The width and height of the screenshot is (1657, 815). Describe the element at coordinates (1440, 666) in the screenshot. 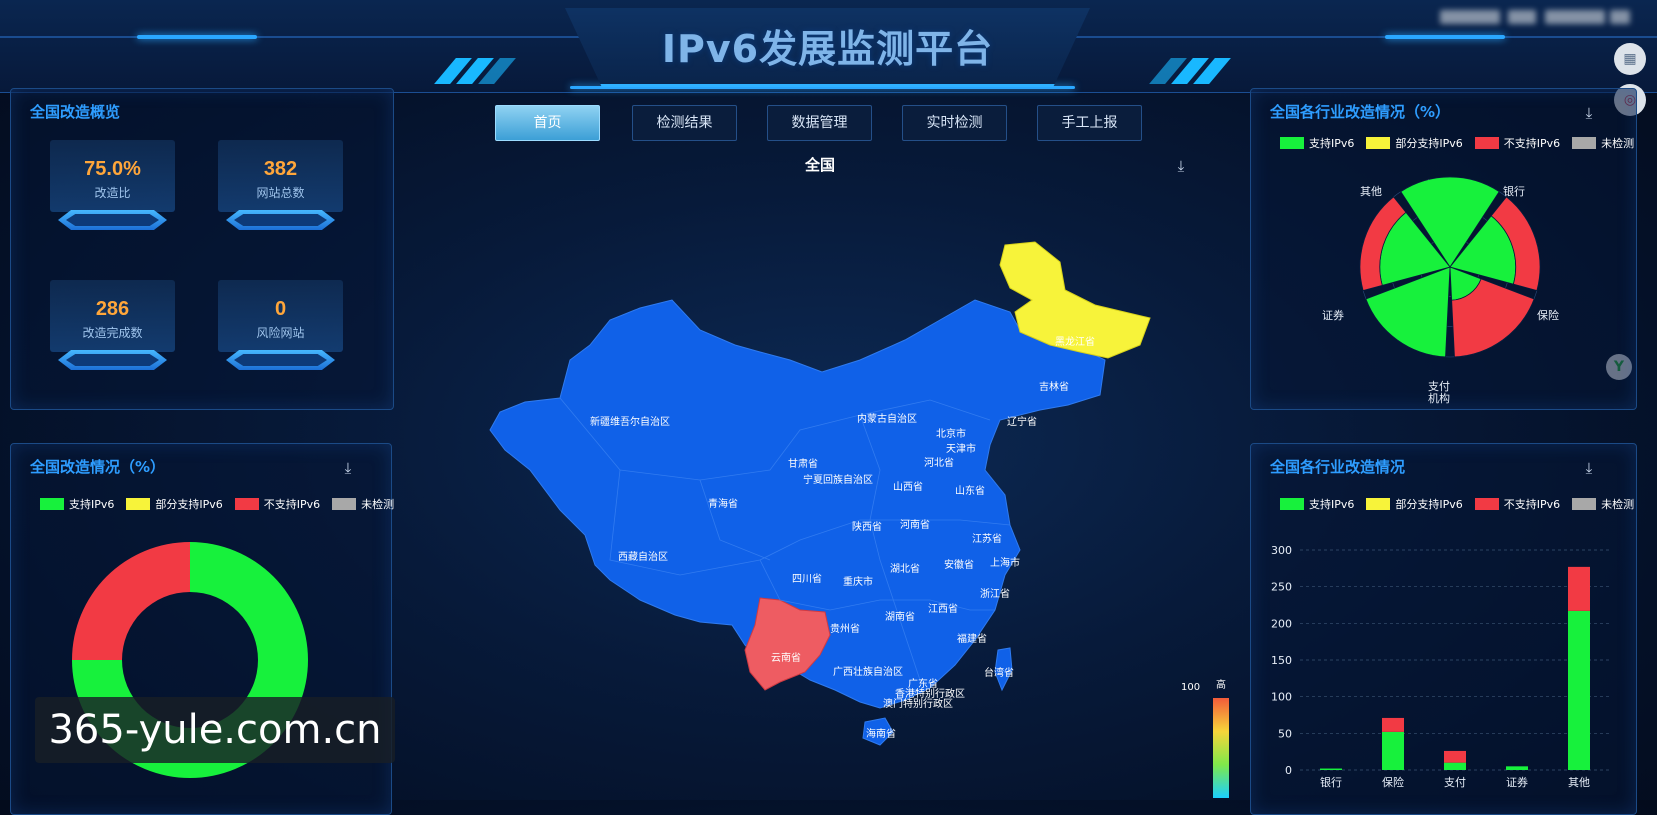

I see `industry-bar-chart: 0 50 100 150 200 250 300 银行 保险 支付 证券 其他` at that location.